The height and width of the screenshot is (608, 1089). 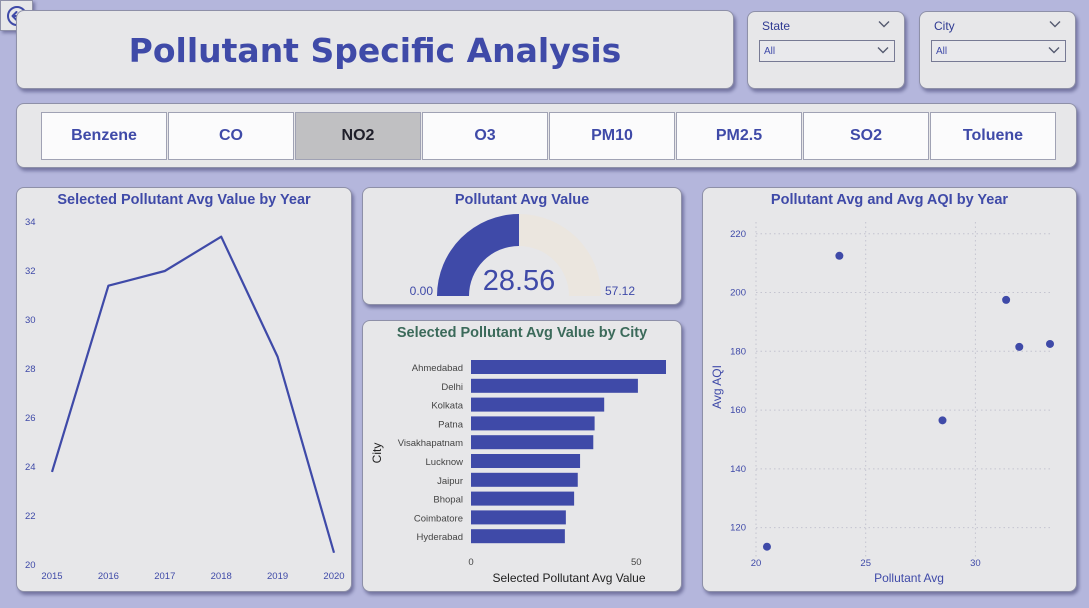 What do you see at coordinates (738, 528) in the screenshot?
I see `y-tick-label: 120` at bounding box center [738, 528].